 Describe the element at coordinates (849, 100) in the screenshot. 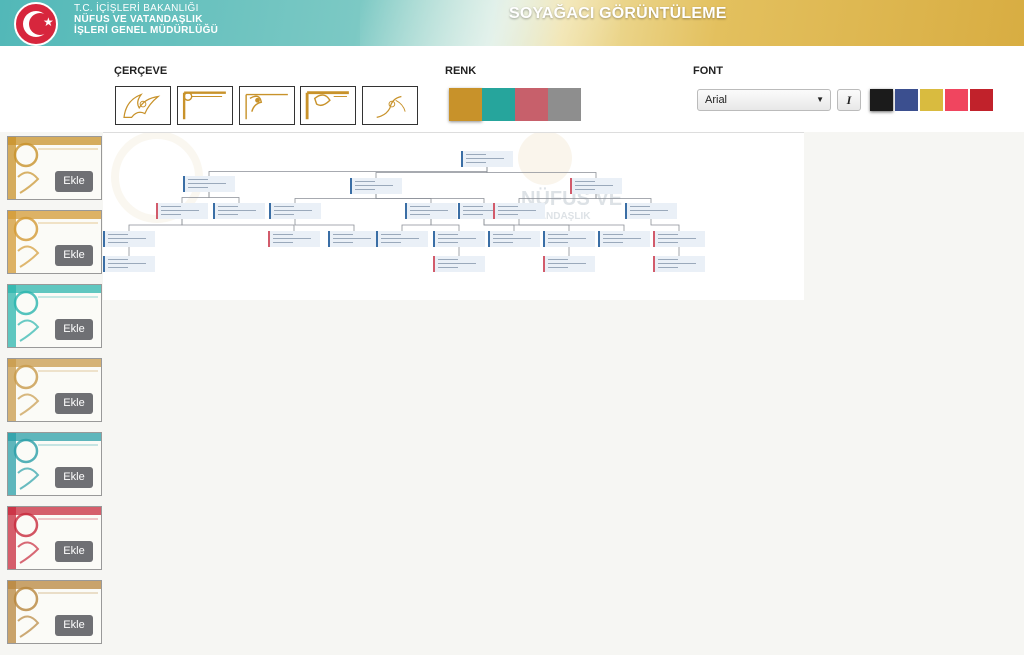

I see `italic-button: I` at that location.